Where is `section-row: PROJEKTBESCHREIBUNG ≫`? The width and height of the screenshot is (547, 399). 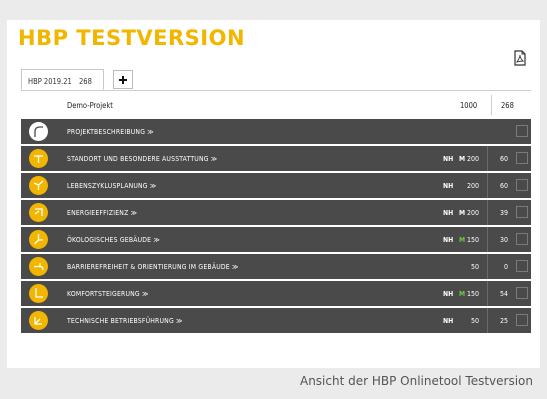
section-row: PROJEKTBESCHREIBUNG ≫ is located at coordinates (276, 131).